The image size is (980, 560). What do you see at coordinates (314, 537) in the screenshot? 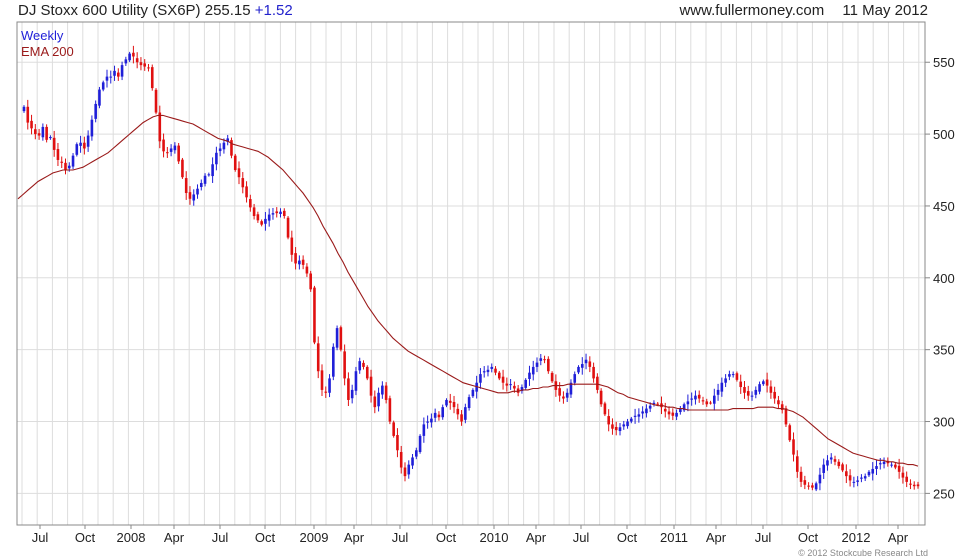
I see `x-tick-label: 2009` at bounding box center [314, 537].